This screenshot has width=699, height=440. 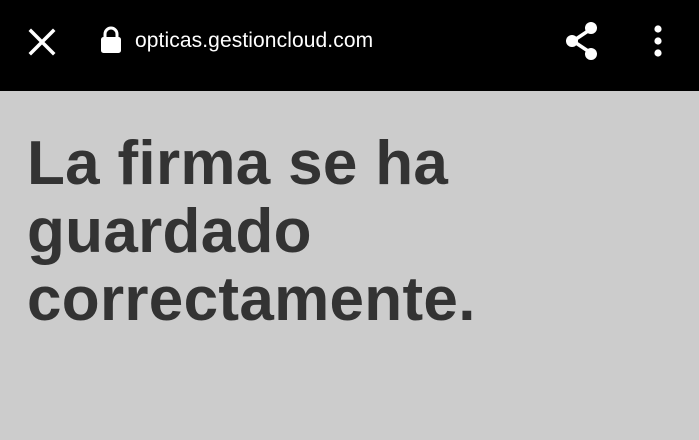 I want to click on more-options-button, so click(x=658, y=41).